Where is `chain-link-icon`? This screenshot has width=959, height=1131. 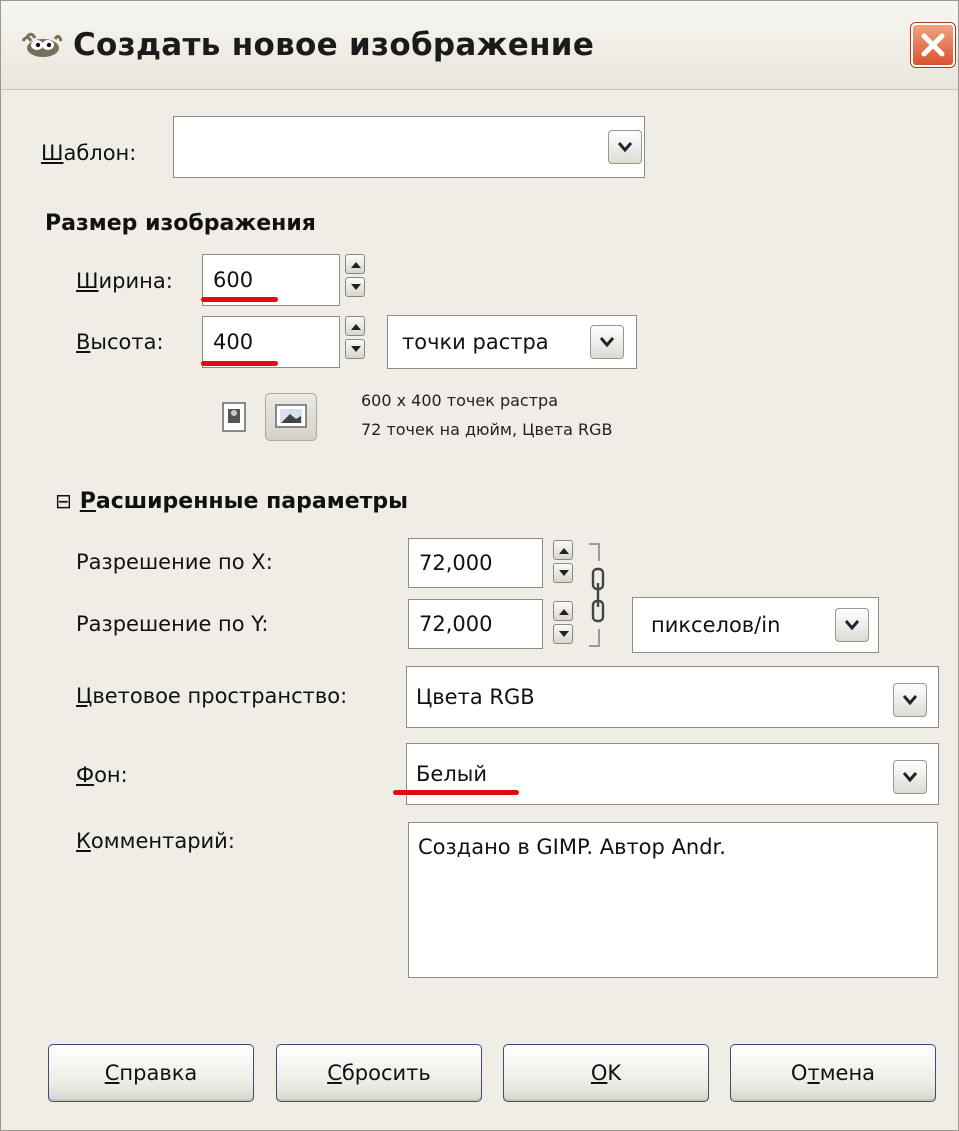 chain-link-icon is located at coordinates (597, 595).